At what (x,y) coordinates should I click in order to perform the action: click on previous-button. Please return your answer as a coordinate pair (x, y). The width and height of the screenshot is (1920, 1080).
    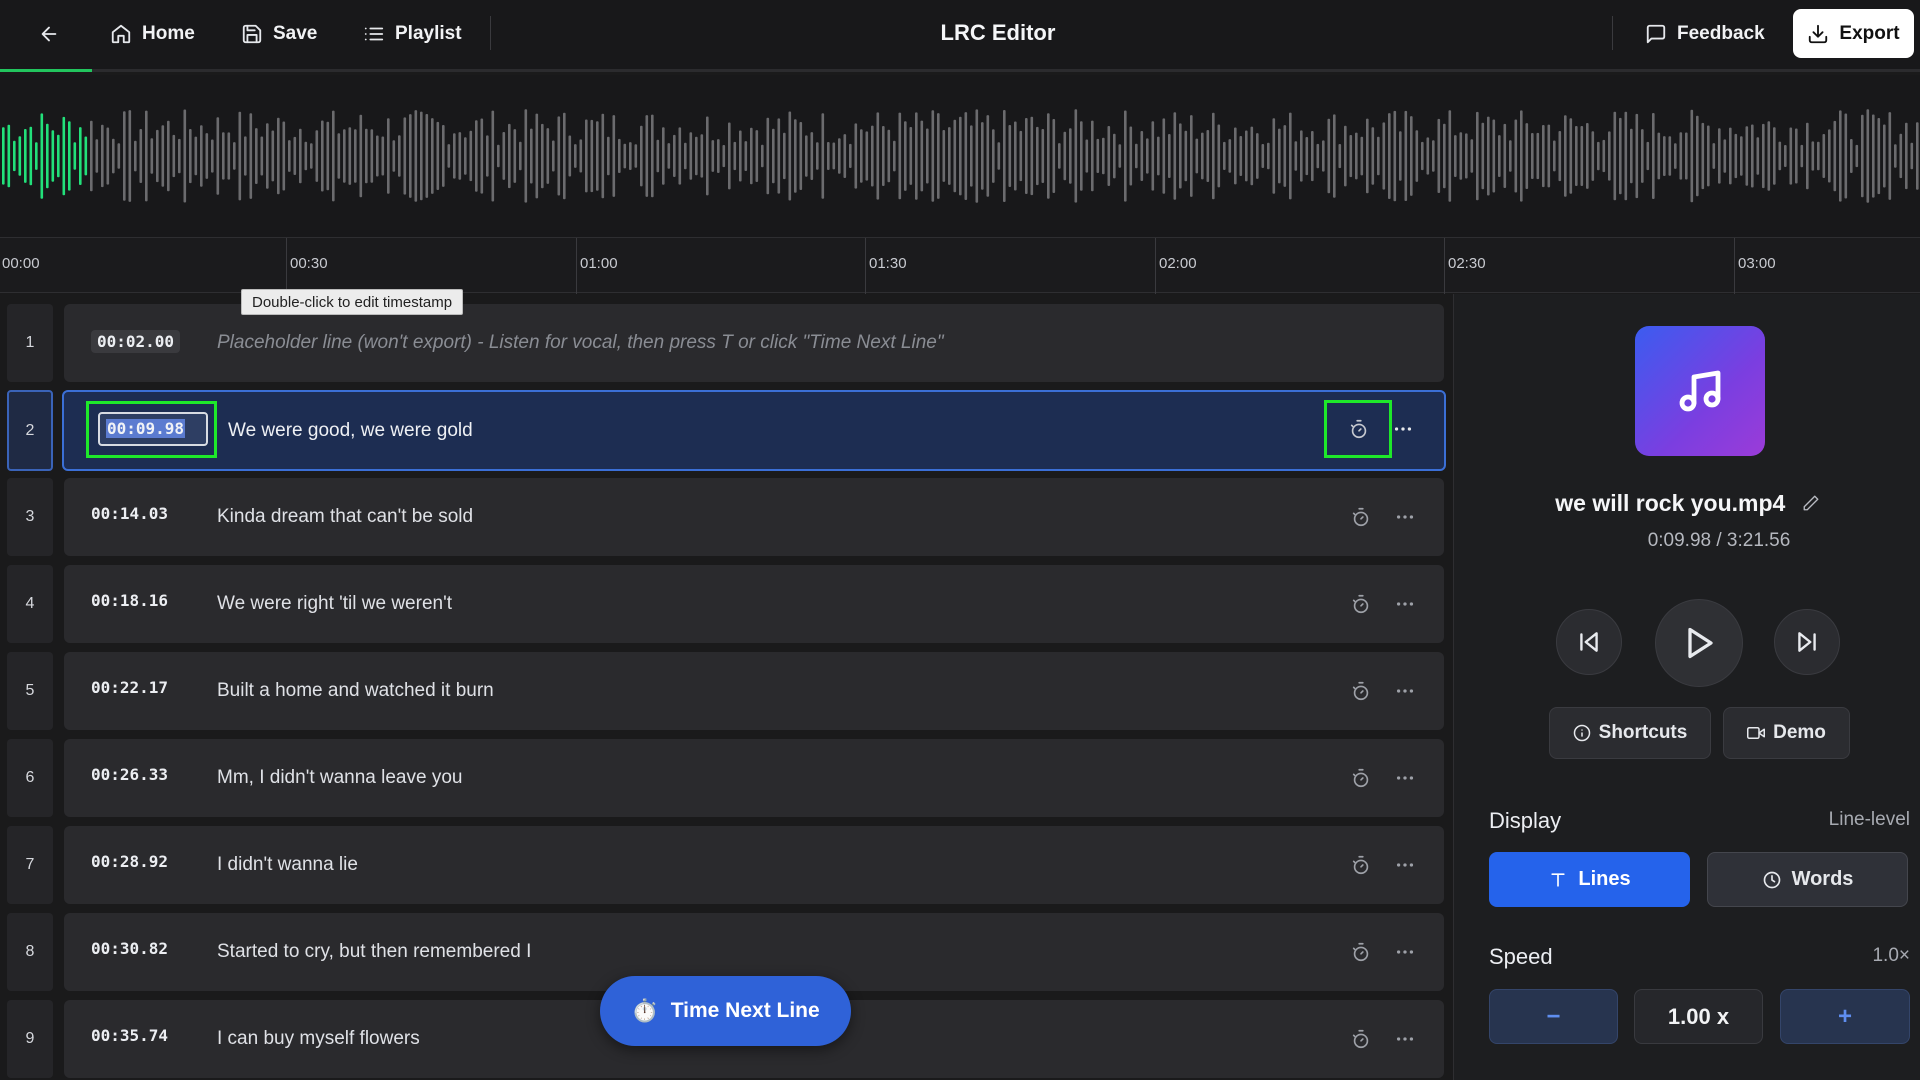
    Looking at the image, I should click on (1589, 642).